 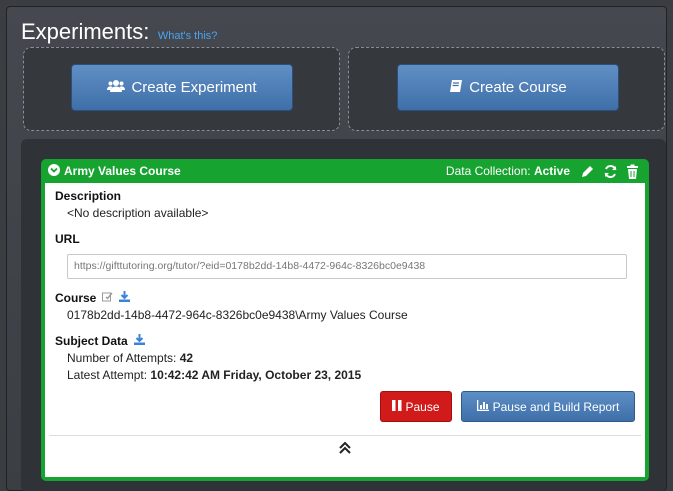 What do you see at coordinates (88, 196) in the screenshot?
I see `description-label: Description` at bounding box center [88, 196].